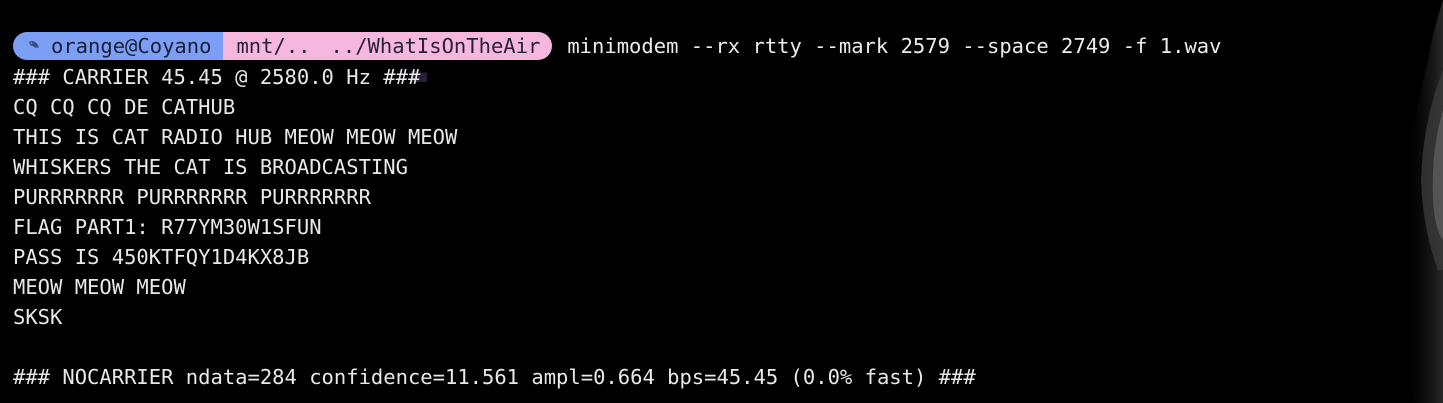 The image size is (1443, 403). What do you see at coordinates (192, 197) in the screenshot?
I see `output-line: PURRRRRRR PURRRRRRR PURRRRRRR` at bounding box center [192, 197].